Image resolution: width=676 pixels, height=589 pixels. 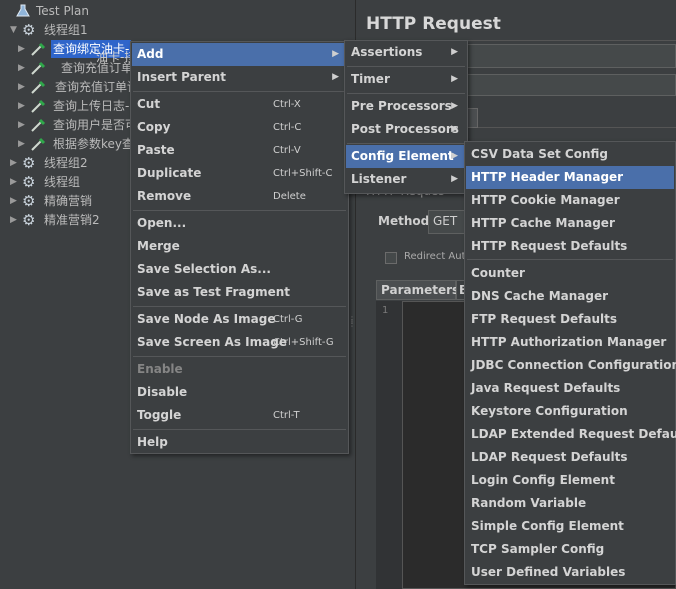 What do you see at coordinates (159, 415) in the screenshot?
I see `menu-item-label: Toggle` at bounding box center [159, 415].